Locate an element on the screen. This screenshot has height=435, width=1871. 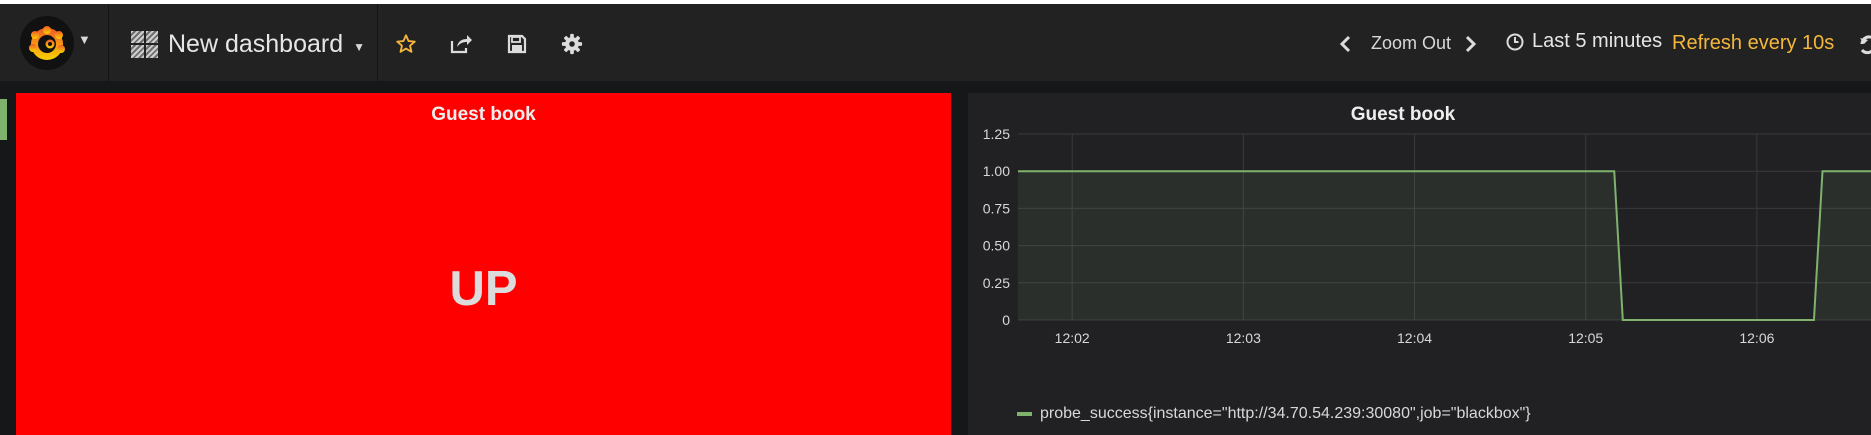
dashboard-picker: New dashboard ▼ is located at coordinates (248, 44).